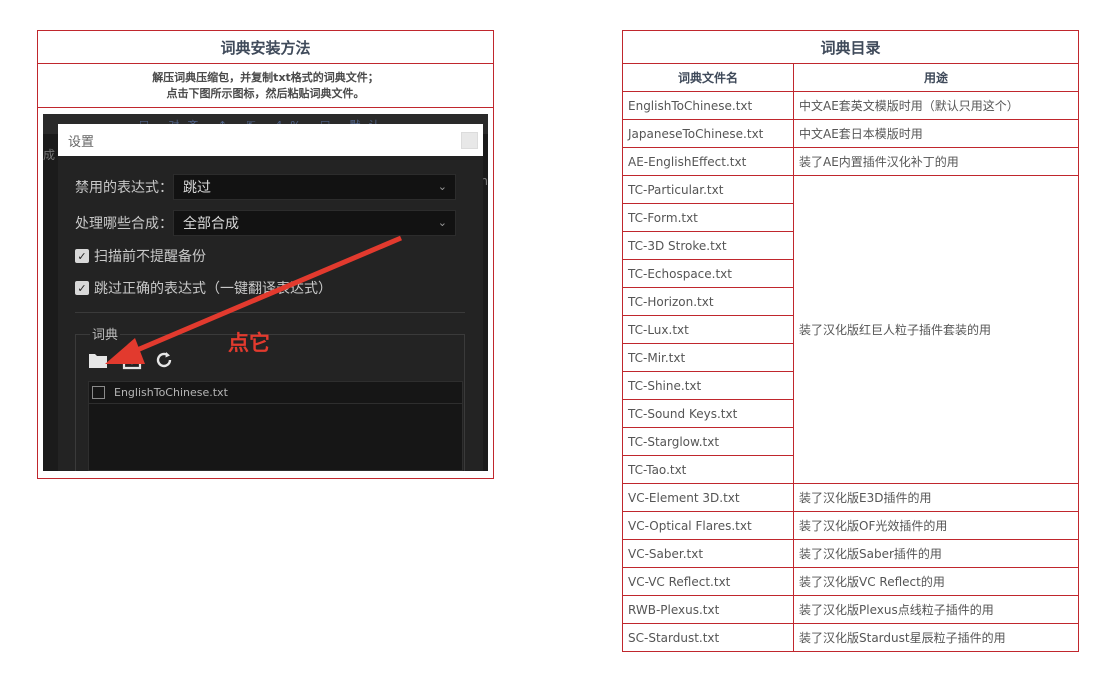 This screenshot has height=674, width=1104. Describe the element at coordinates (936, 582) in the screenshot. I see `dict-usage-cell: 装了汉化版VC Reflect的用` at that location.